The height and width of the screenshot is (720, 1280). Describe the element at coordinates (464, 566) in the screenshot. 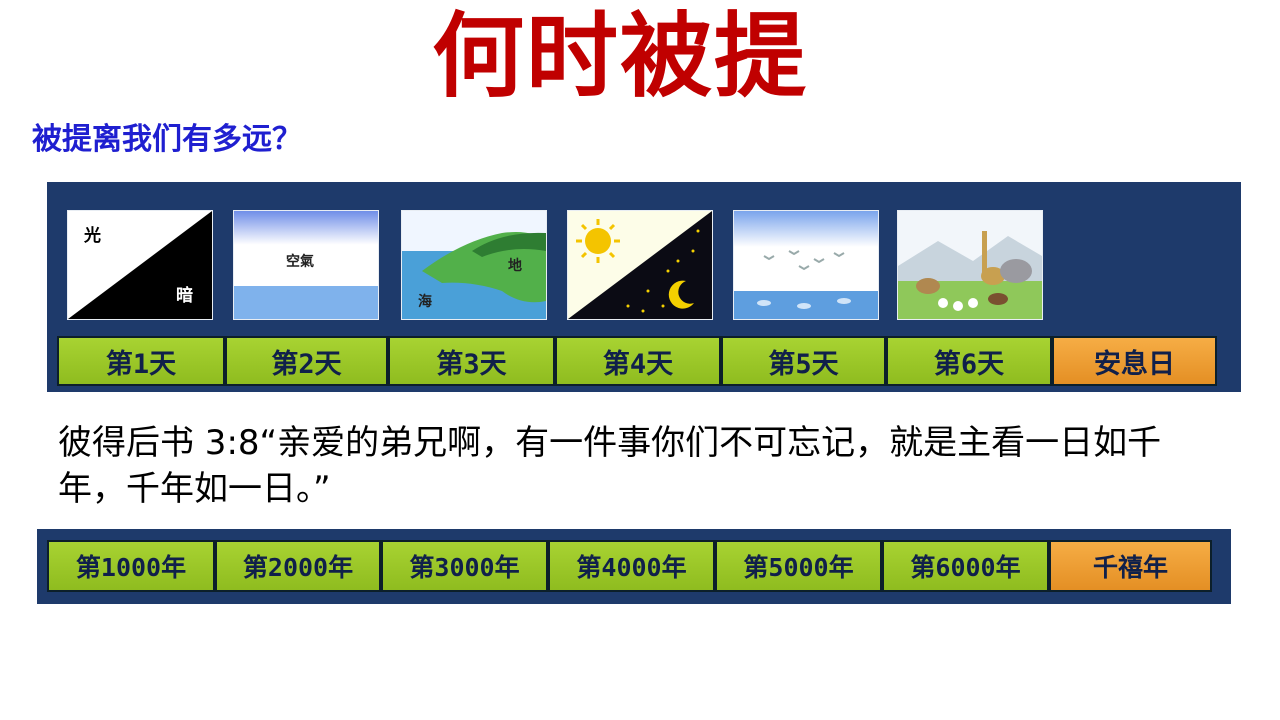

I see `year-3000-cell: 第3000年` at that location.